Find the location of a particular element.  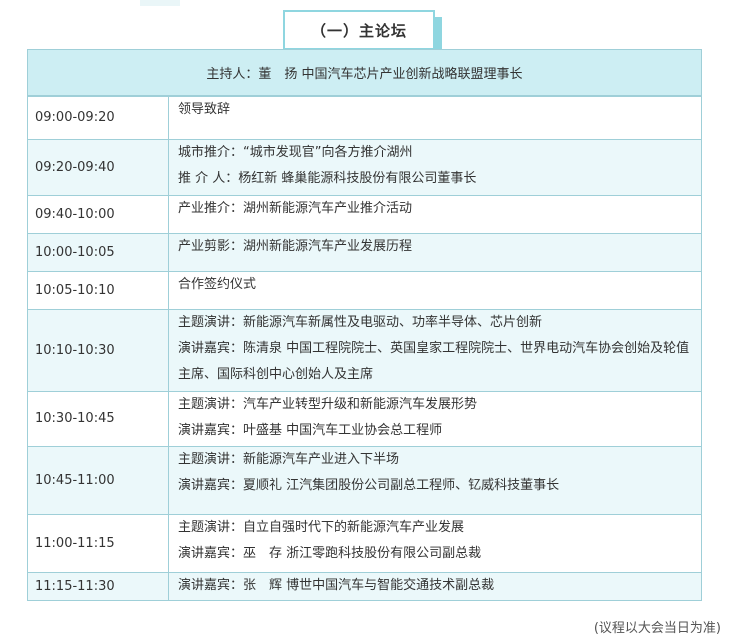

section-title-frame: （一）主论坛 is located at coordinates (359, 30).